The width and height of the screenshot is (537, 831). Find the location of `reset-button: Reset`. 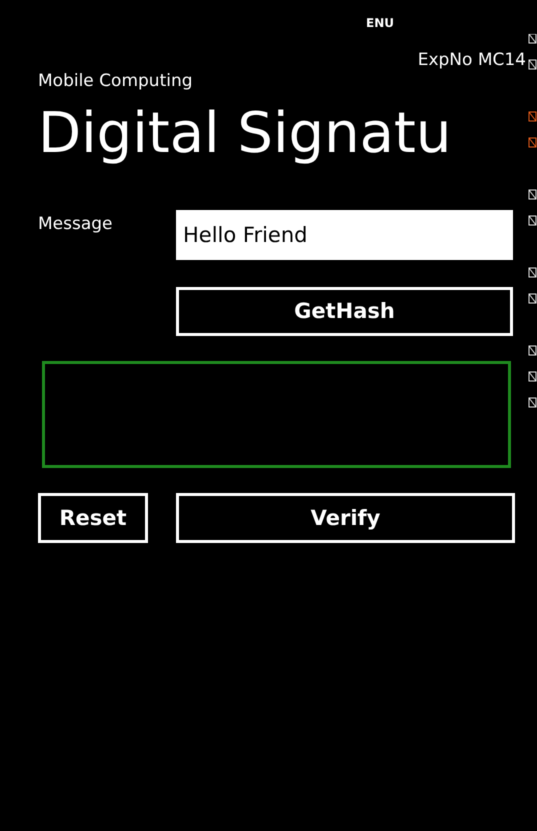

reset-button: Reset is located at coordinates (93, 518).